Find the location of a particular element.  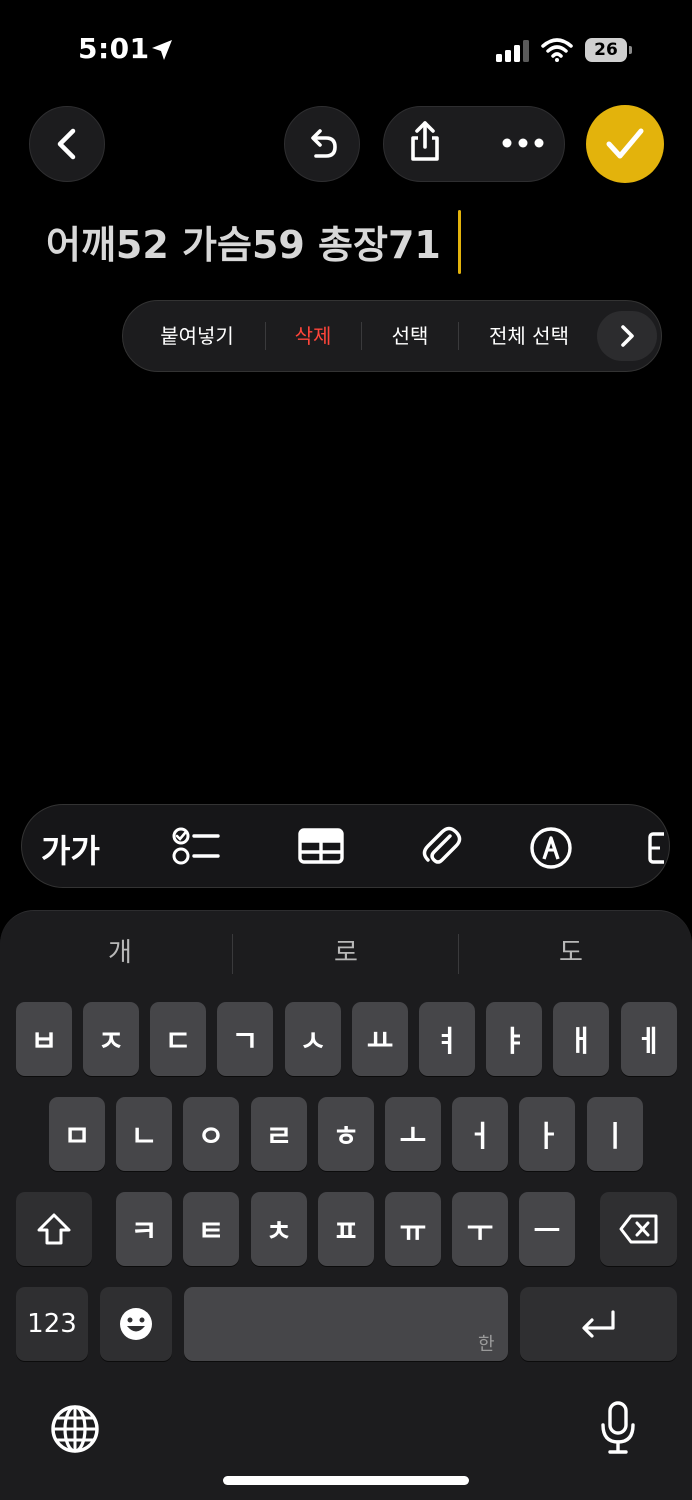

key-hieut: ㅎ is located at coordinates (346, 1134).